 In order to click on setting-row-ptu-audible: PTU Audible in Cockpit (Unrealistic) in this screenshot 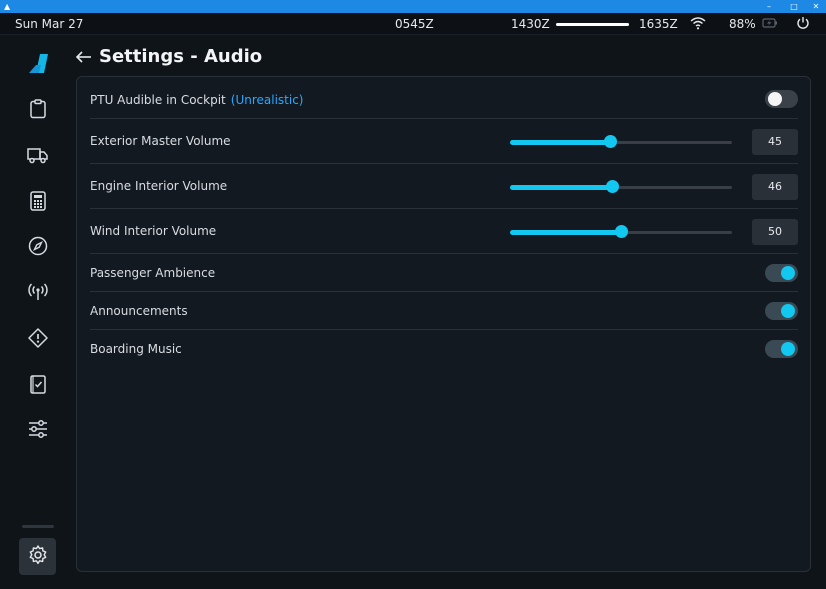, I will do `click(444, 98)`.